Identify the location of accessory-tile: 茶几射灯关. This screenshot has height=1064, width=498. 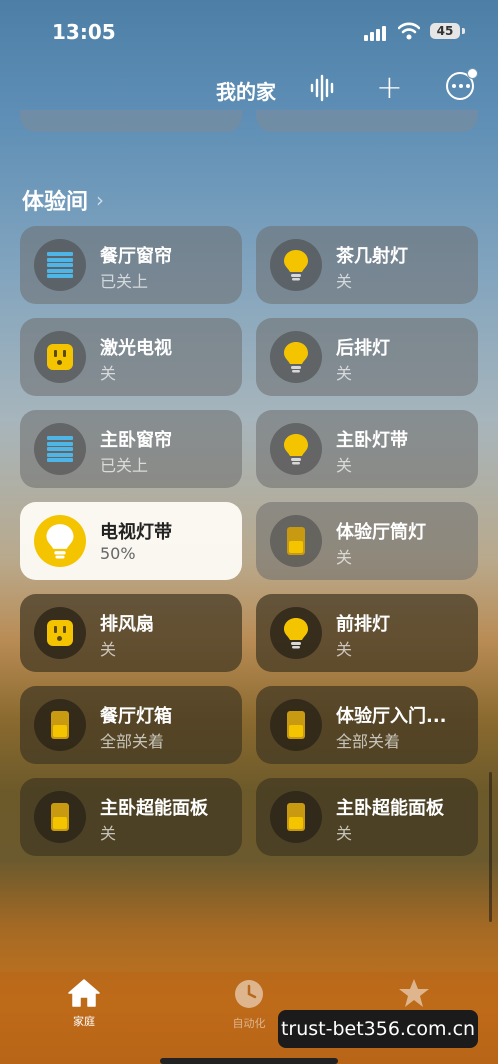
(367, 265).